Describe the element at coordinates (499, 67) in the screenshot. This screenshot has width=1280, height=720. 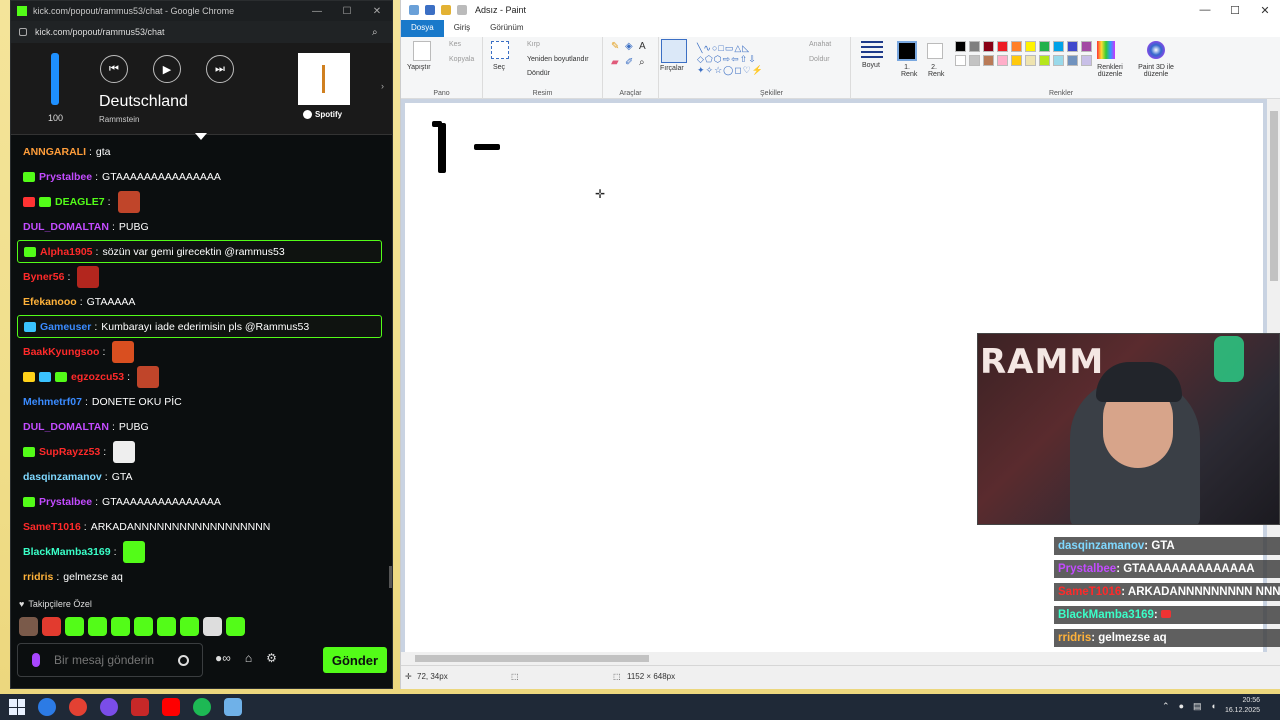
I see `select-button: Seç` at that location.